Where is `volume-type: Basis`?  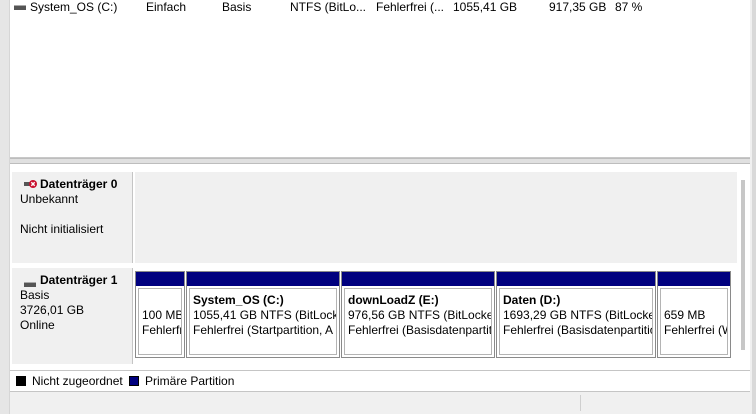 volume-type: Basis is located at coordinates (237, 7).